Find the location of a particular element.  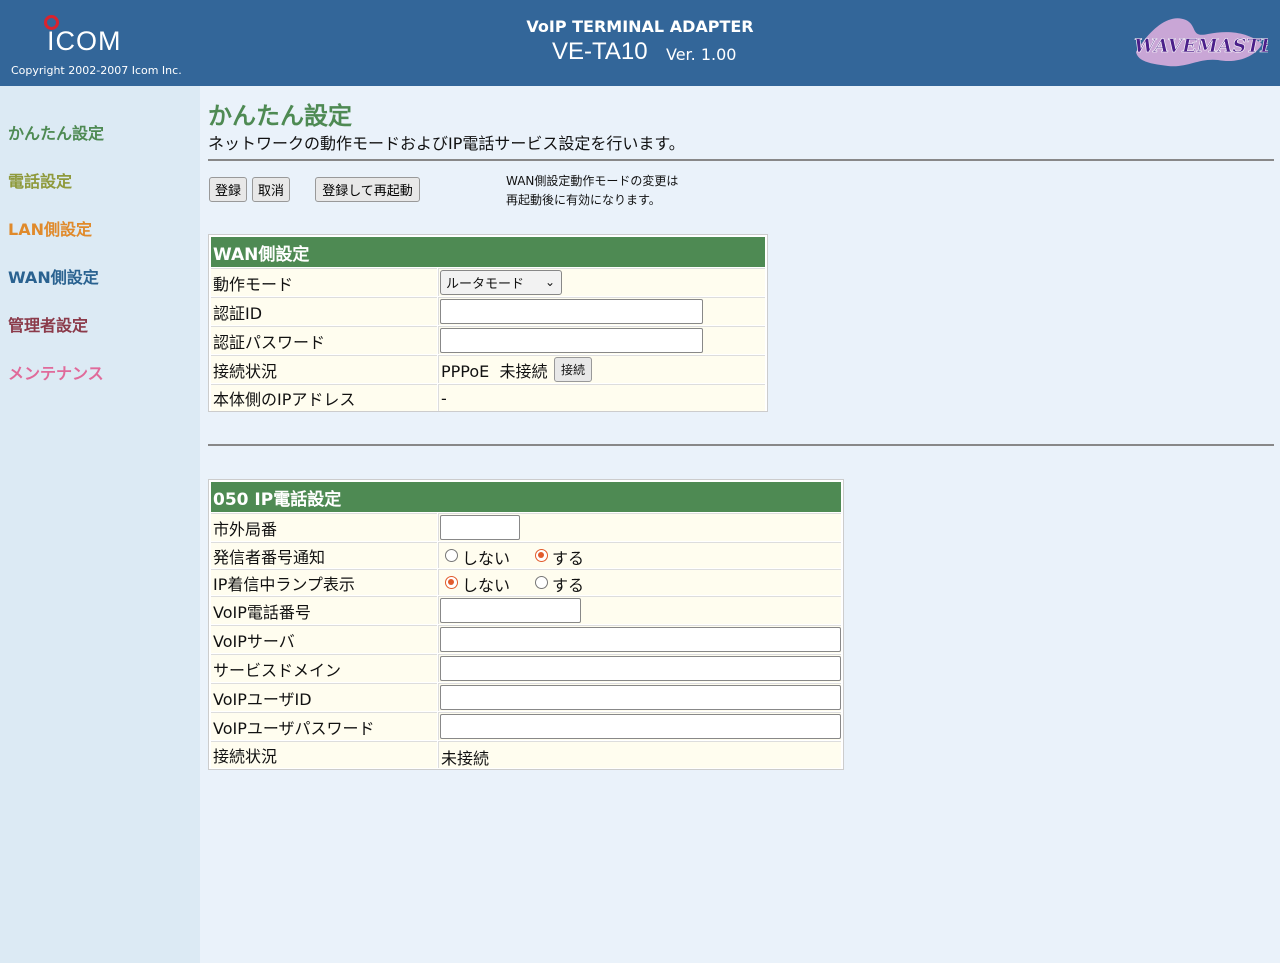

sidebar-item-phone-setup: 電話設定 is located at coordinates (40, 180).